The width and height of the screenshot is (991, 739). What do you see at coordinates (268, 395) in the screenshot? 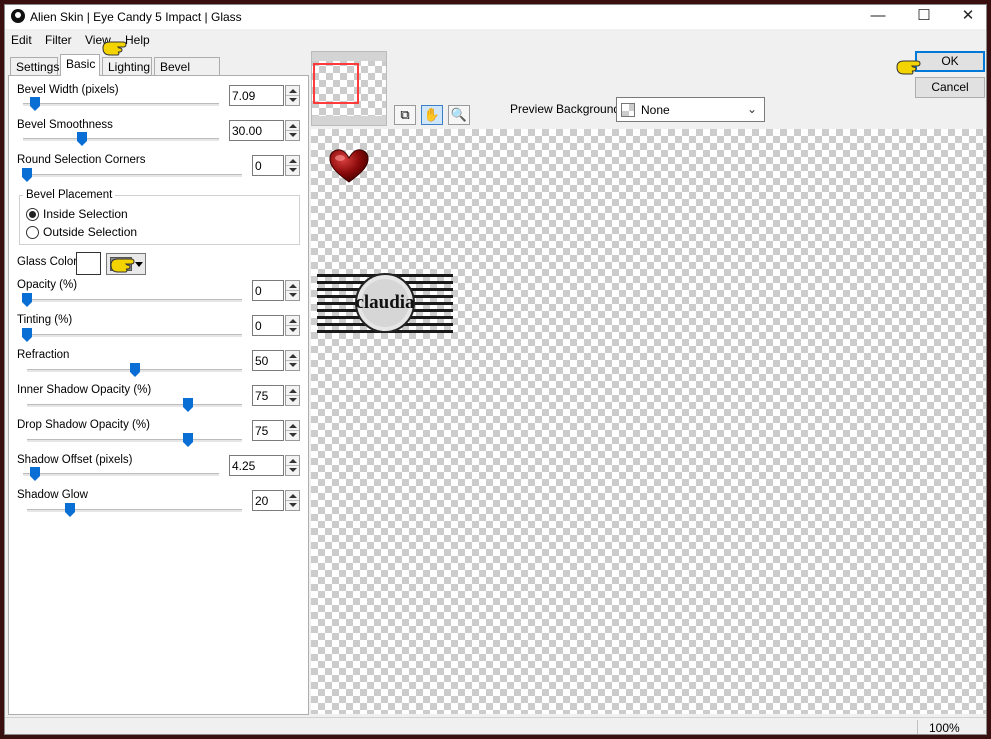
I see `inner-shadow-field: 75` at bounding box center [268, 395].